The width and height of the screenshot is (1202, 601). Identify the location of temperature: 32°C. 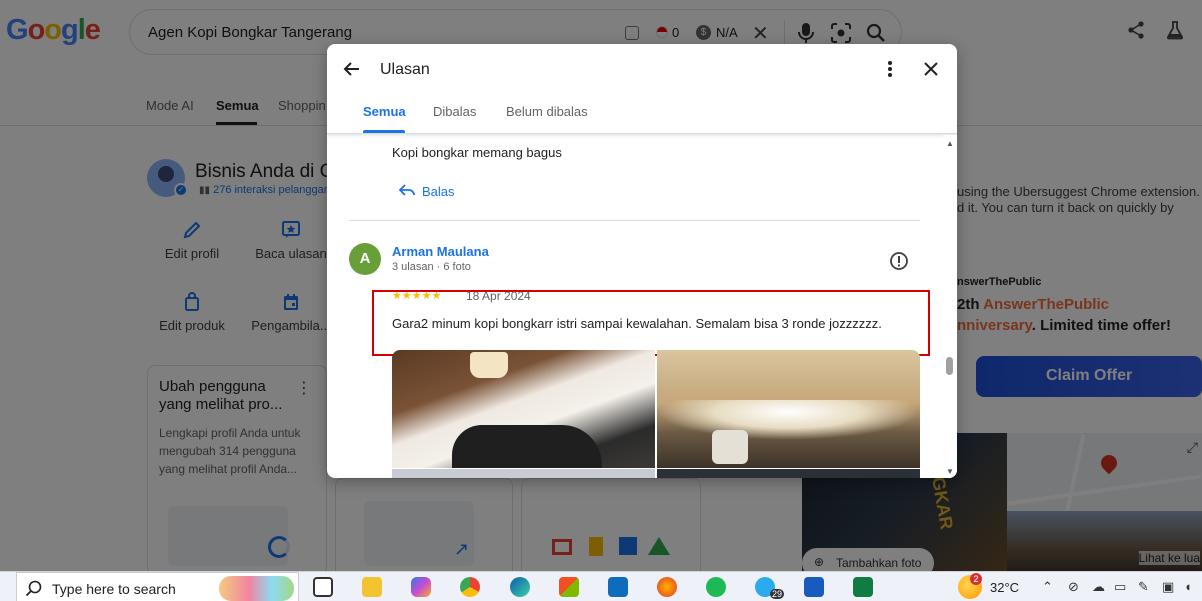
(1004, 587).